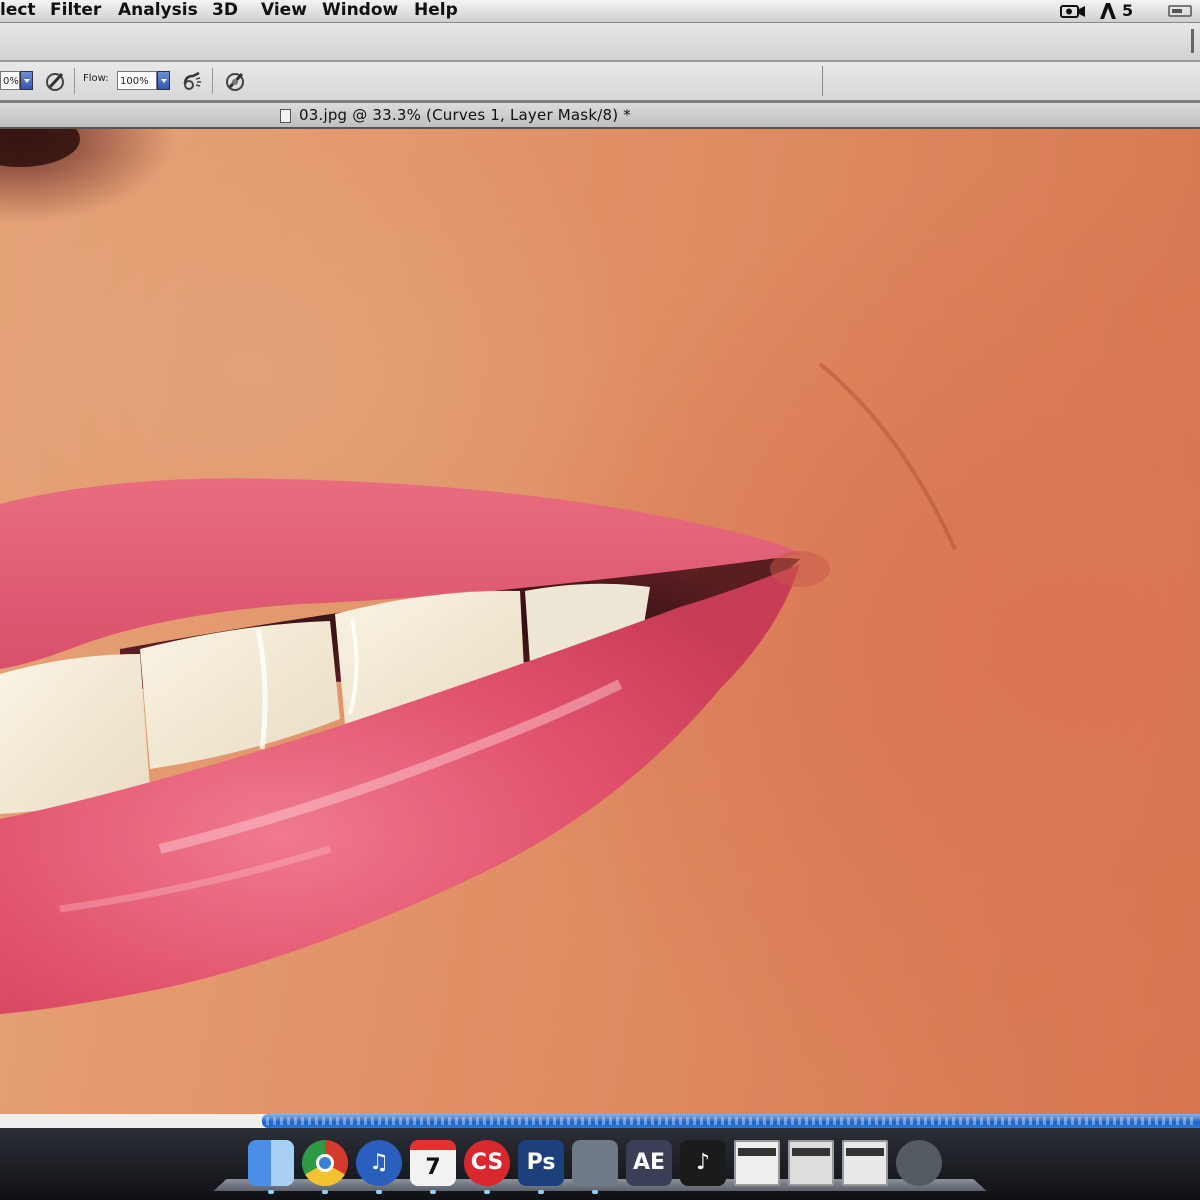 This screenshot has width=1200, height=1200. What do you see at coordinates (360, 11) in the screenshot?
I see `menu-window: Window` at bounding box center [360, 11].